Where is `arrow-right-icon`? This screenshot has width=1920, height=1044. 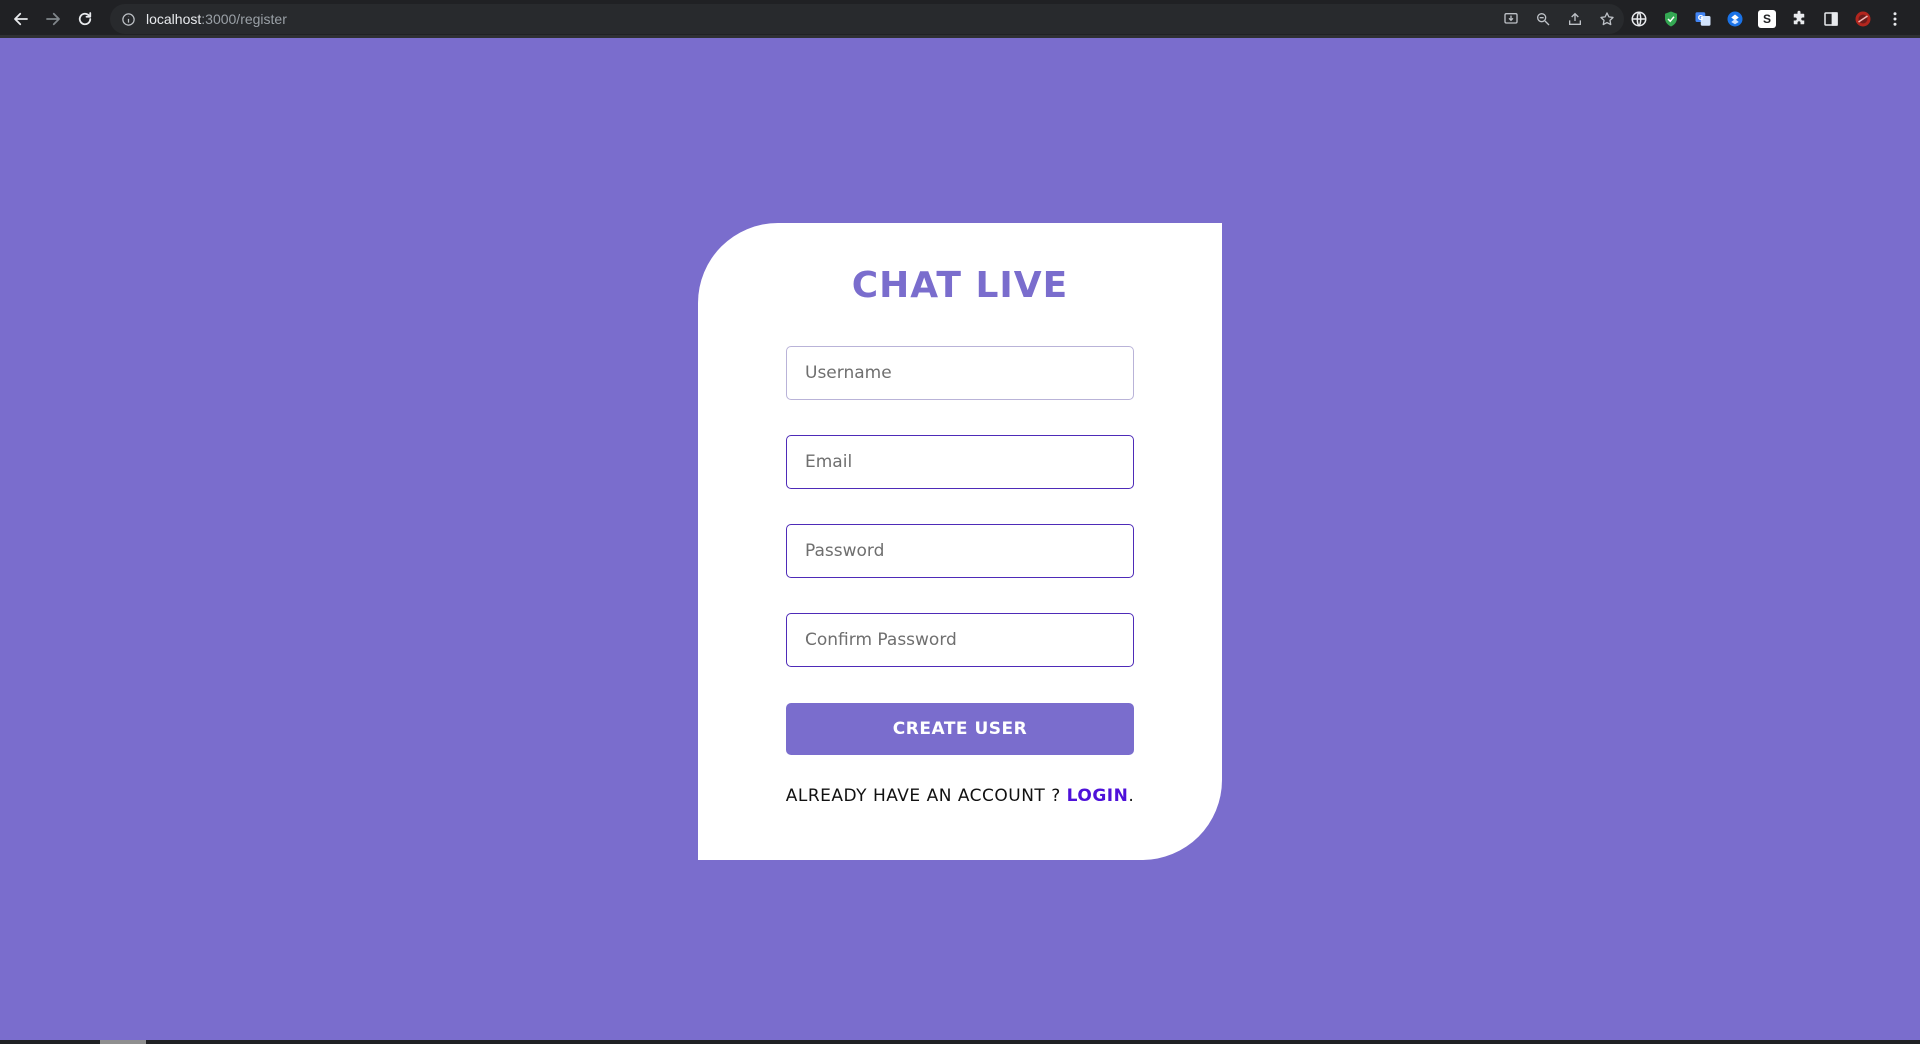 arrow-right-icon is located at coordinates (53, 19).